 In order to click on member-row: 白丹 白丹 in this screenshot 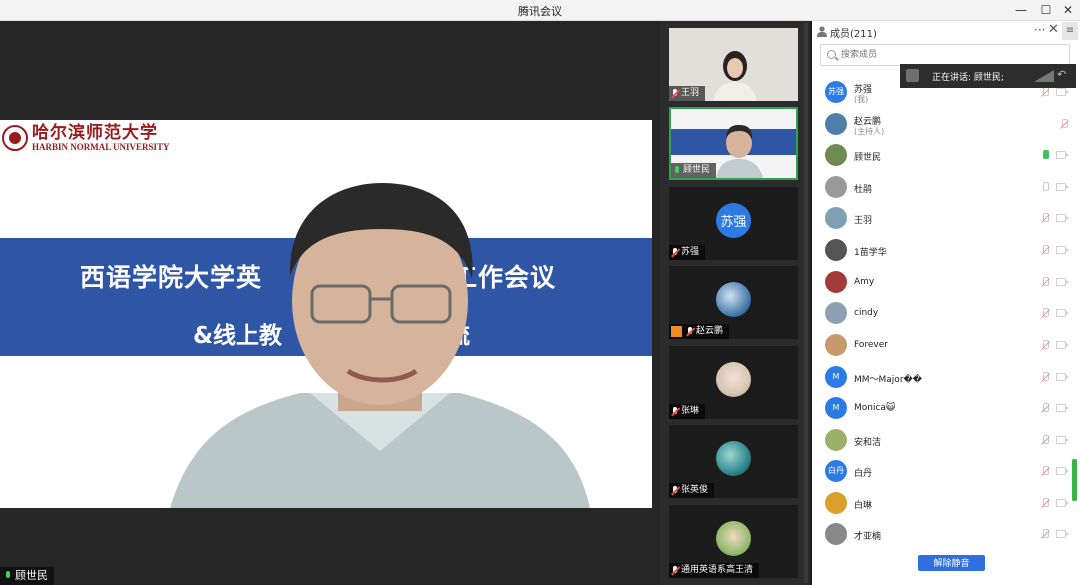, I will do `click(943, 471)`.